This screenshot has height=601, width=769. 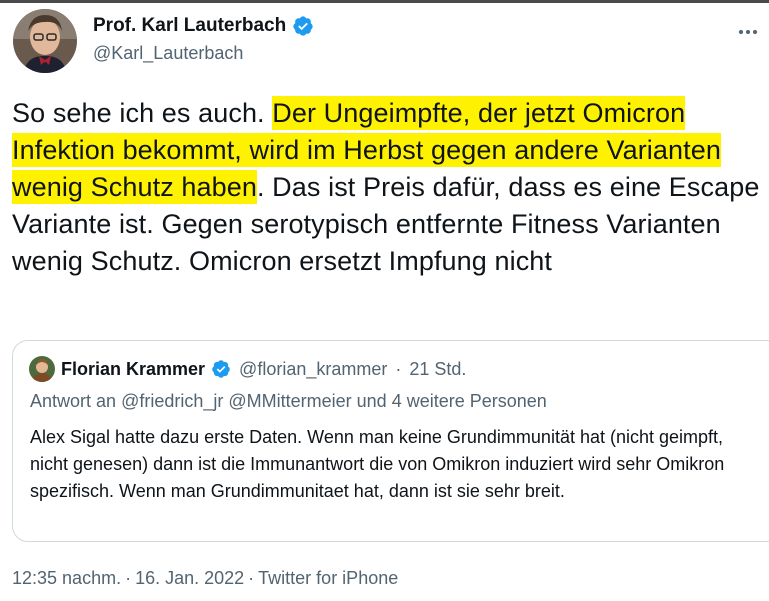 I want to click on quoted-author-avatar, so click(x=42, y=369).